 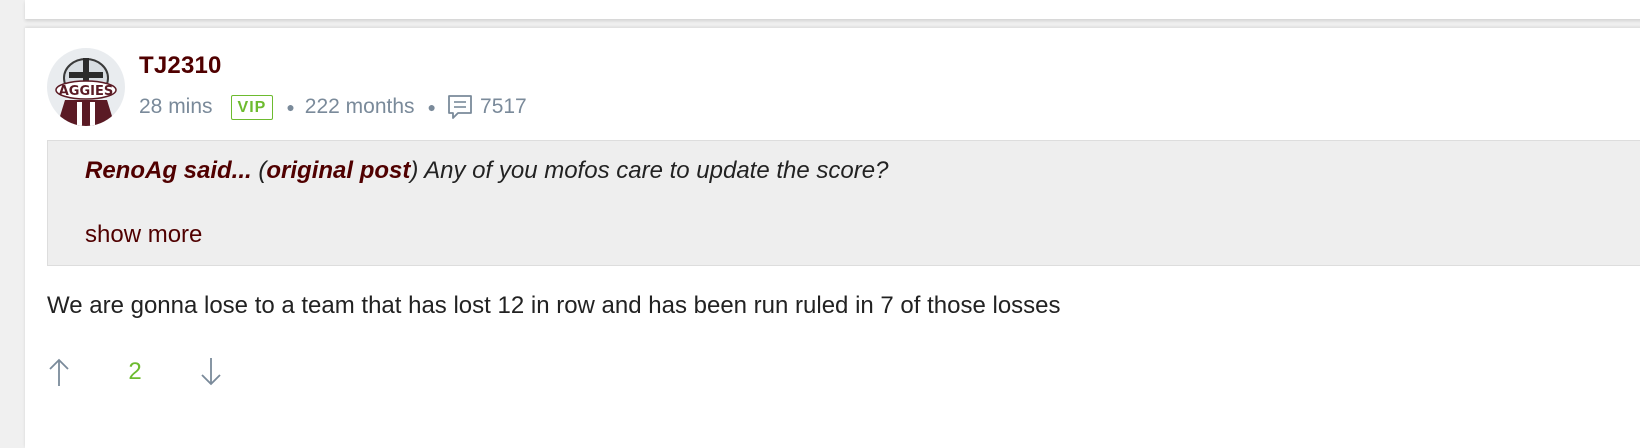 I want to click on svg-text: AGGIES, so click(x=86, y=91).